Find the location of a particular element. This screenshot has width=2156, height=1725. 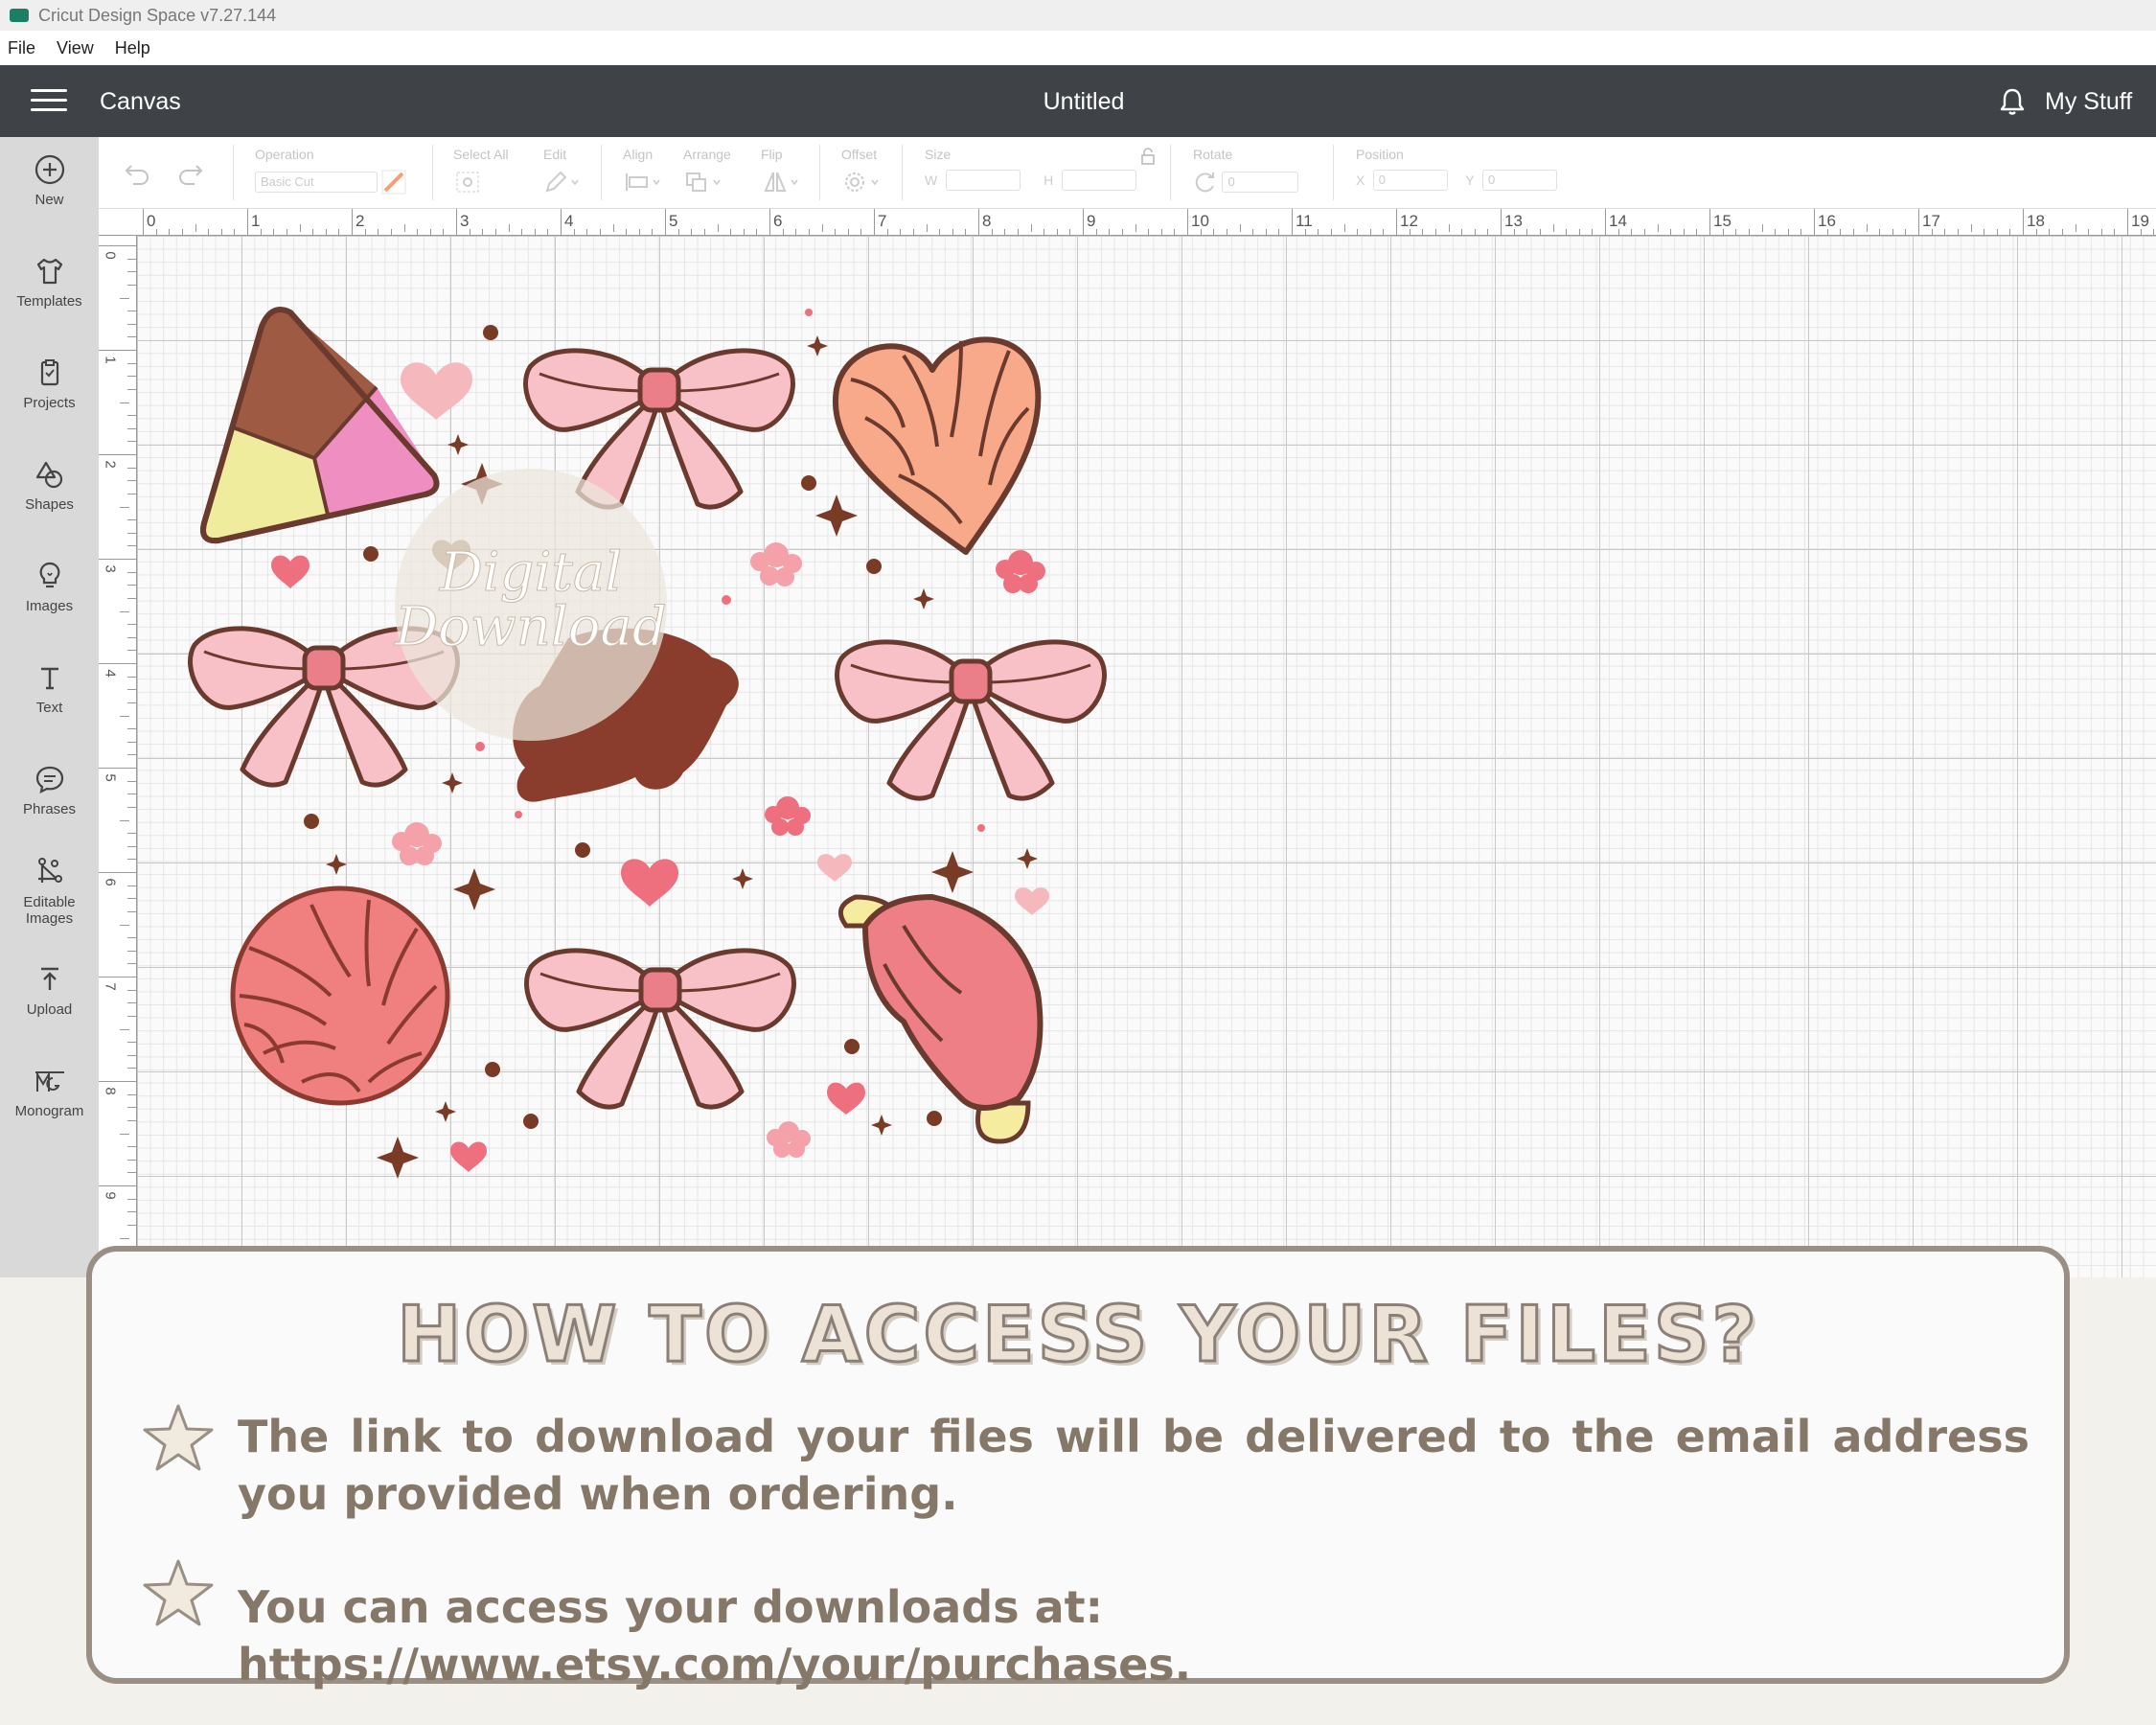

star-bullet-icon is located at coordinates (178, 1437).